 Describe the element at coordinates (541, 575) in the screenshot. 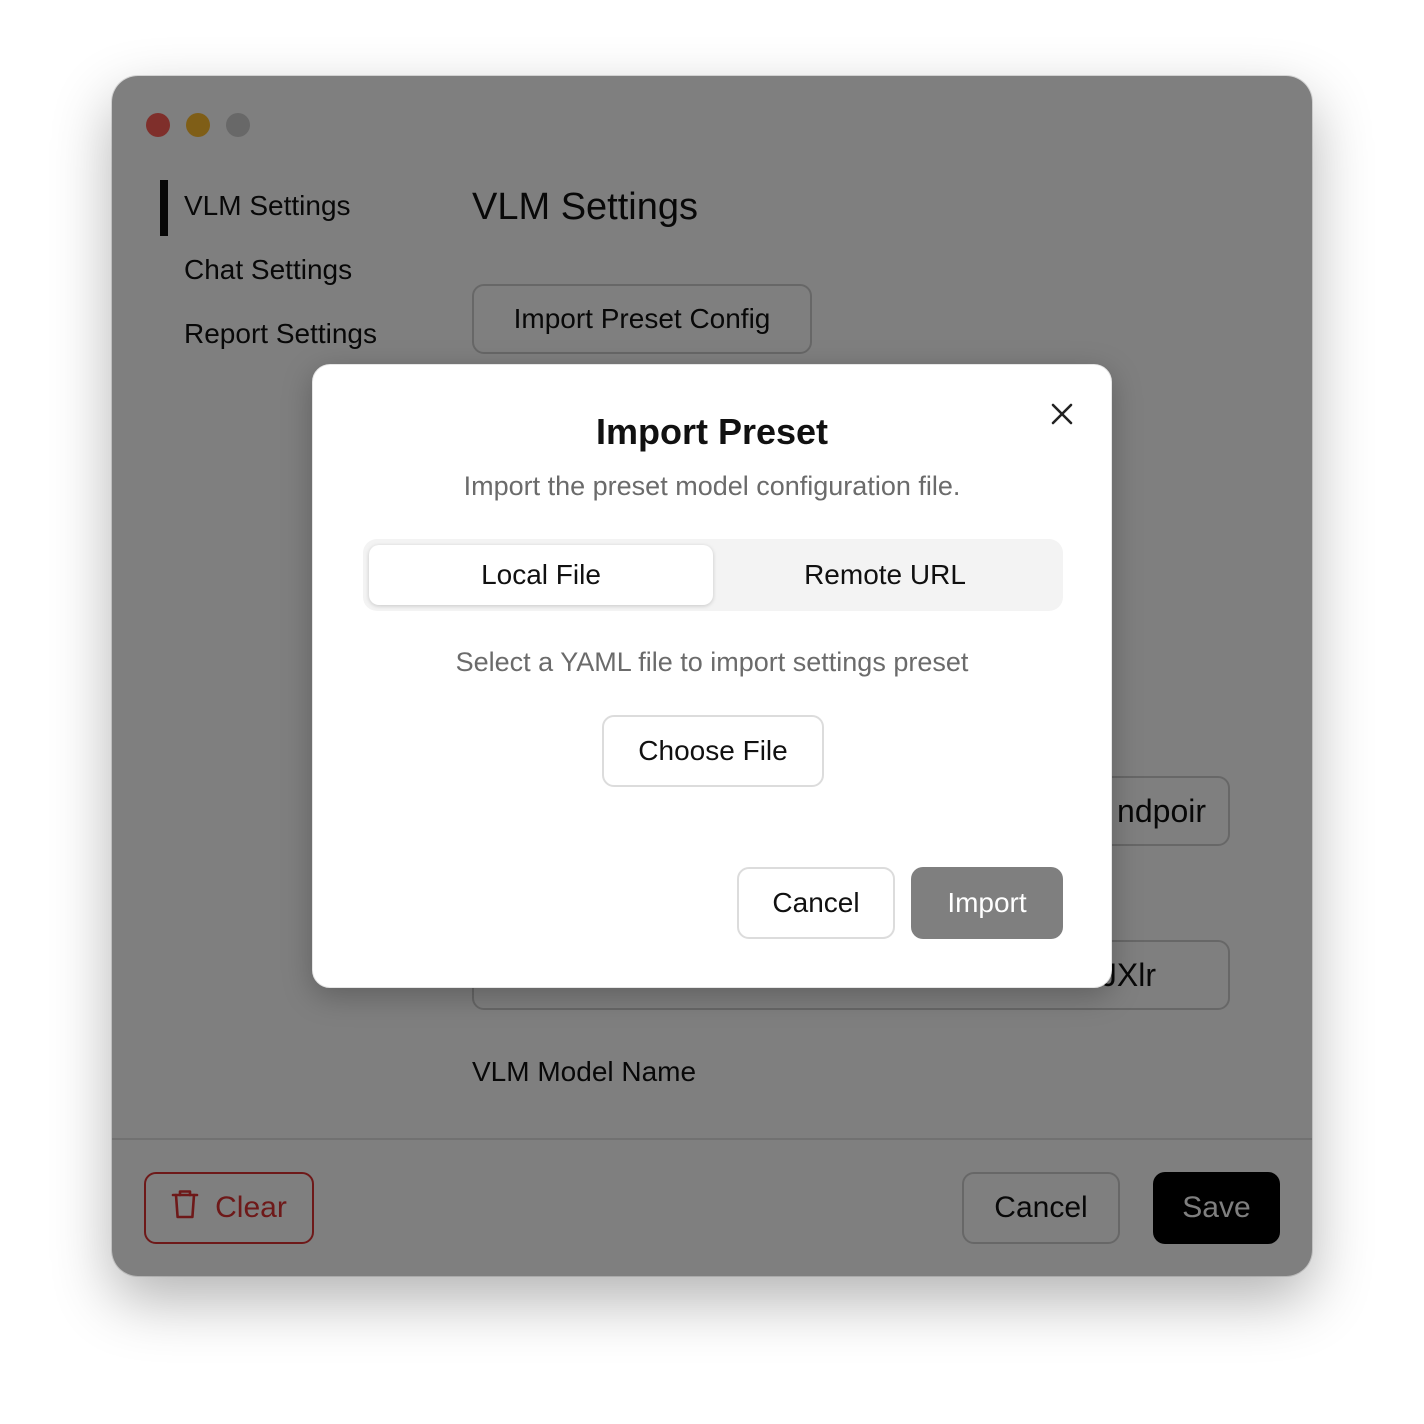

I see `tab-local-file: Local File` at that location.